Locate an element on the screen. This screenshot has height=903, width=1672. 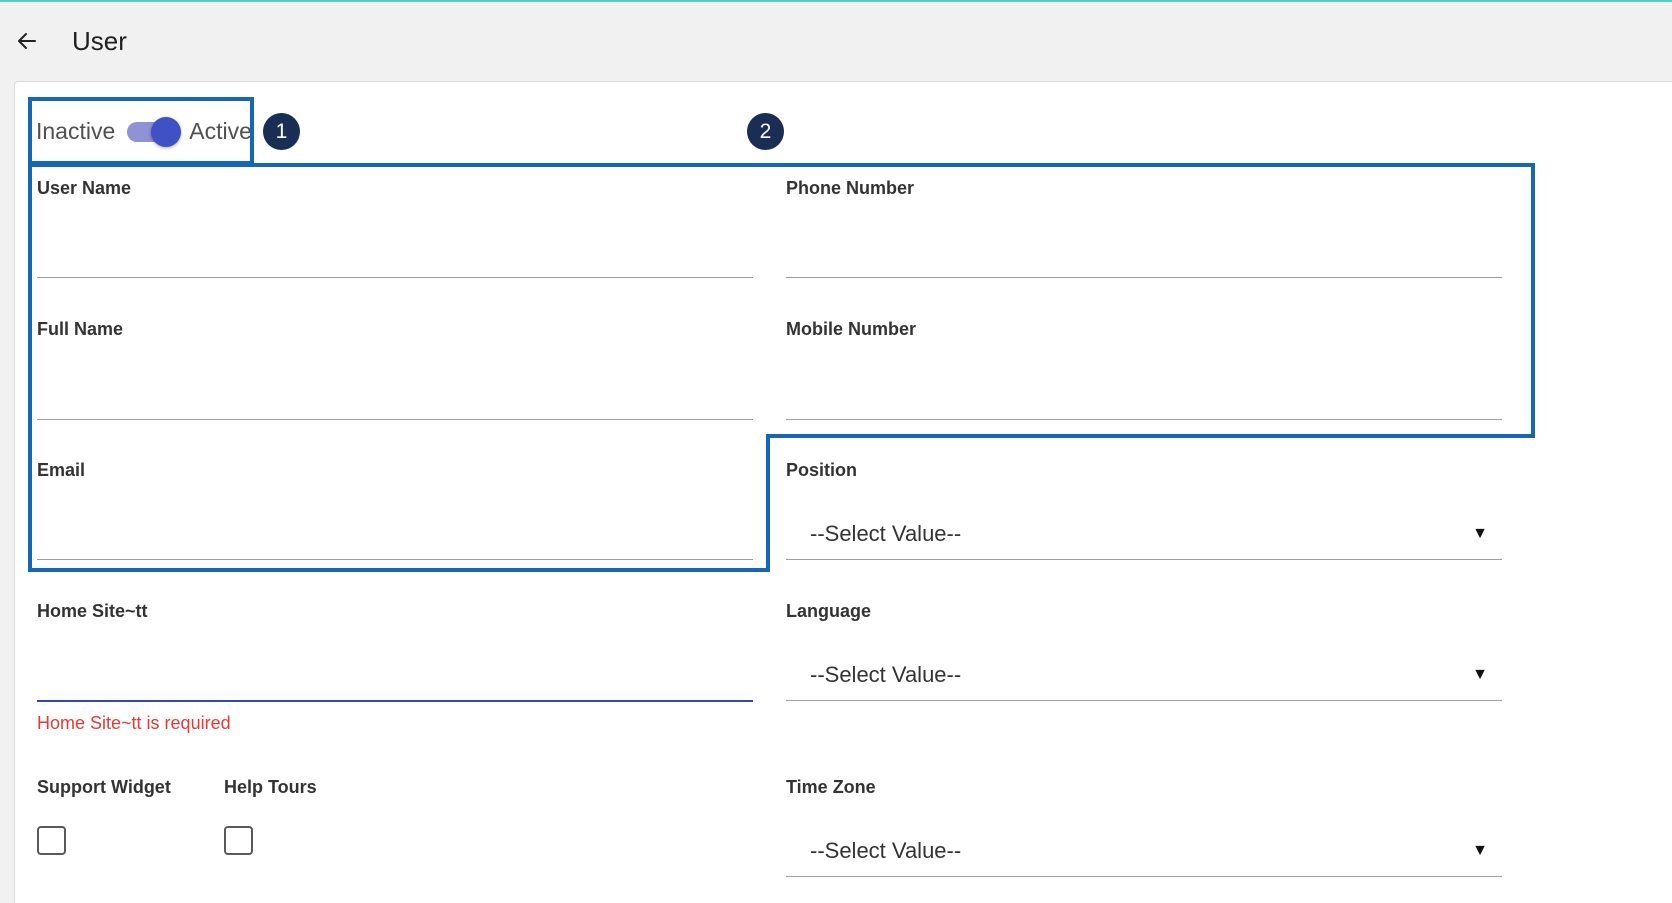
language-value: --Select Value-- is located at coordinates (886, 674).